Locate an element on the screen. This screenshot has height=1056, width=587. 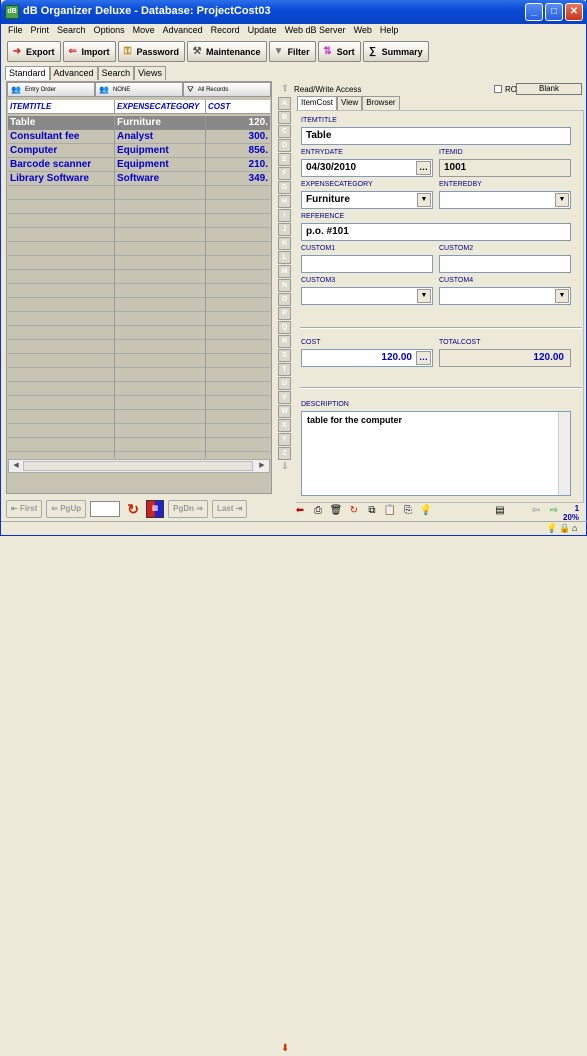
column-header-cost: COST is located at coordinates (238, 106).